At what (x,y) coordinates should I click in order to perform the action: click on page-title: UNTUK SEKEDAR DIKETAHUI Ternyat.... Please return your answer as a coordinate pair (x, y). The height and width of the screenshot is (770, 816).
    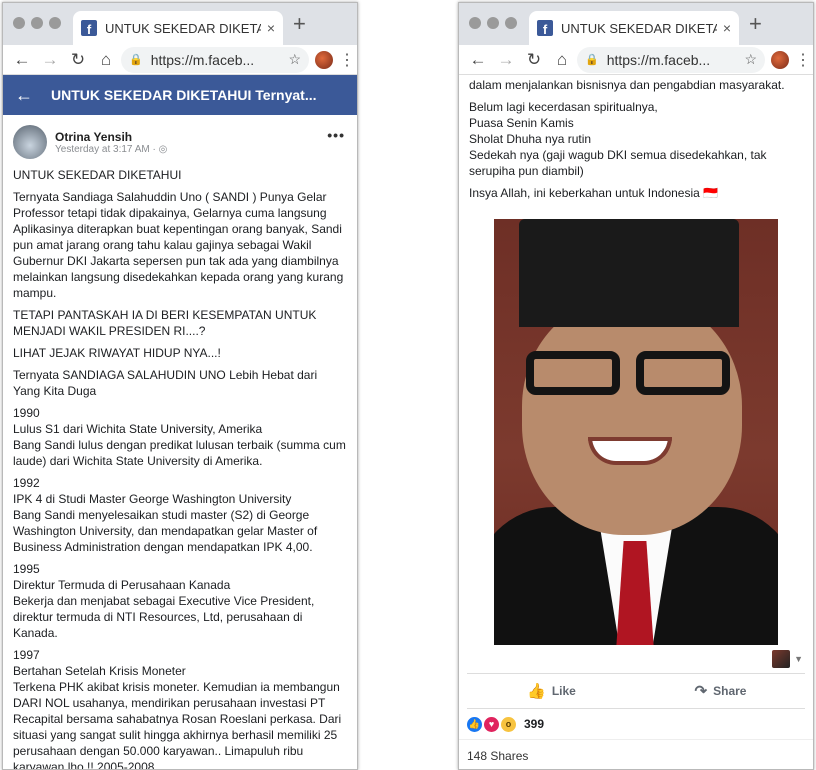
    Looking at the image, I should click on (184, 95).